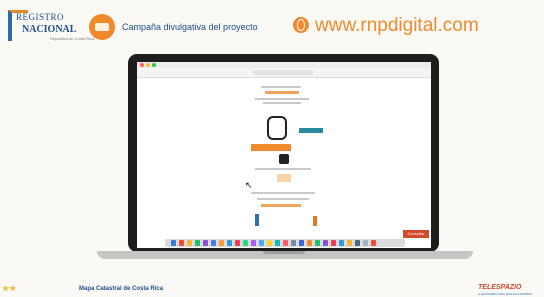 The height and width of the screenshot is (297, 544). Describe the element at coordinates (505, 294) in the screenshot. I see `telespazio-subtitle: A LEONARDO AND THALES COMPANY` at that location.